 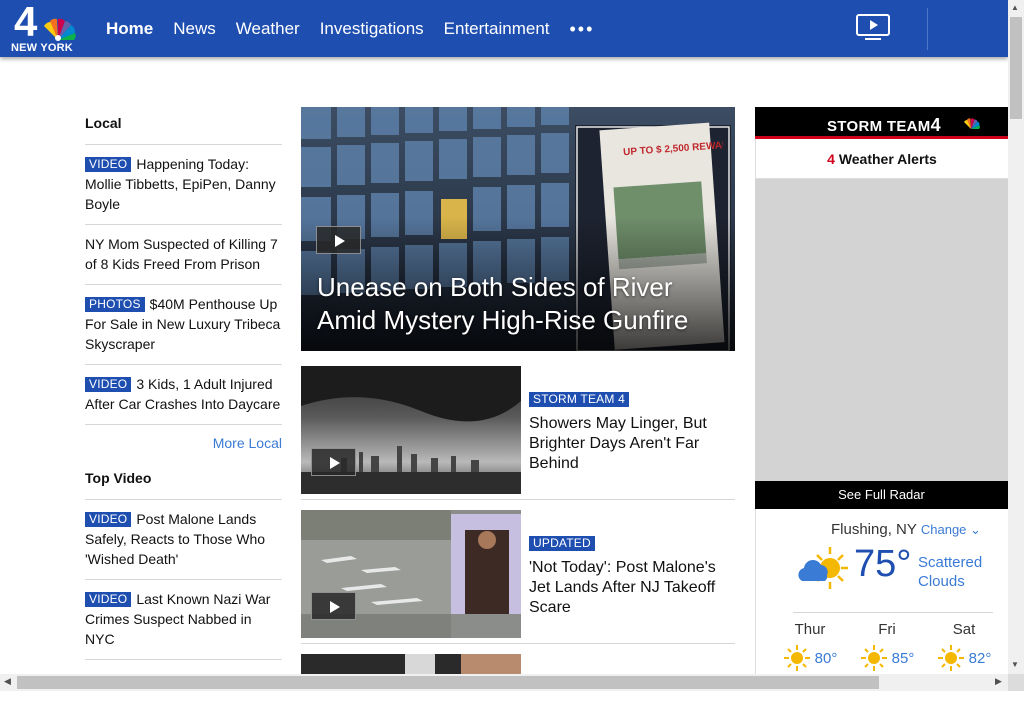 What do you see at coordinates (887, 159) in the screenshot?
I see `alerts-label: Weather Alerts` at bounding box center [887, 159].